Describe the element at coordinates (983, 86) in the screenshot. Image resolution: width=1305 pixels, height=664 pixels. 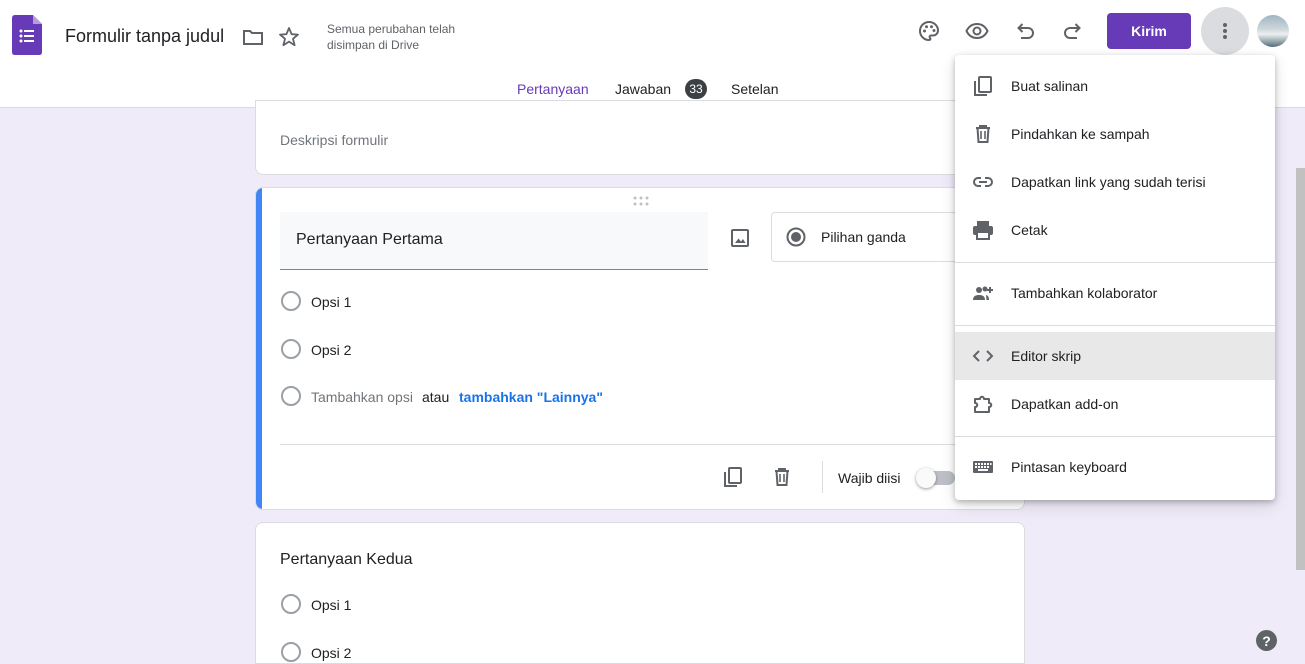
I see `copy-icon` at that location.